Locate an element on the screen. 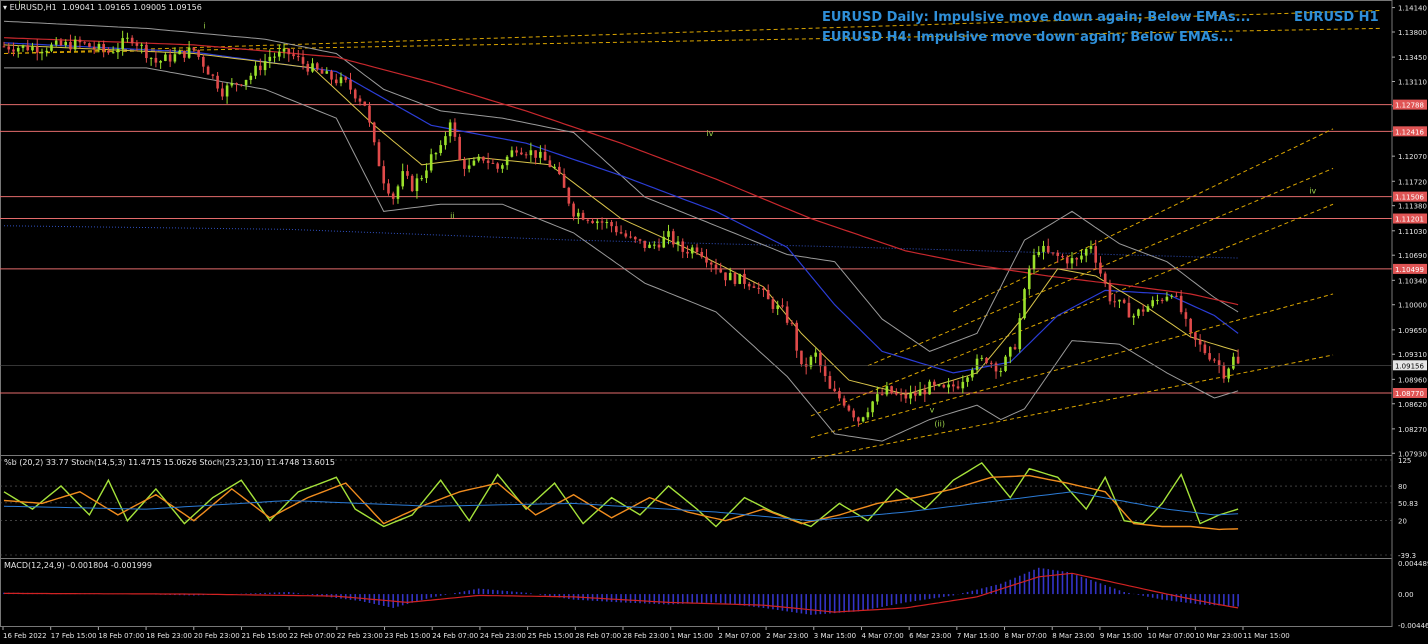  macd-header: MACD(12,24,9) -0.001804 -0.001999 is located at coordinates (78, 565).